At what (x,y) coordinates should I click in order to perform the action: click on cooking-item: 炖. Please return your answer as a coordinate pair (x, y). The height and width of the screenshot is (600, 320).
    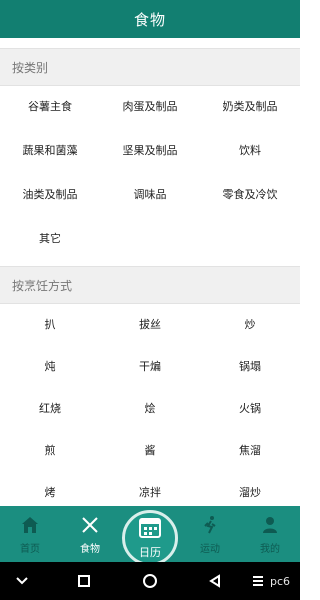
    Looking at the image, I should click on (50, 366).